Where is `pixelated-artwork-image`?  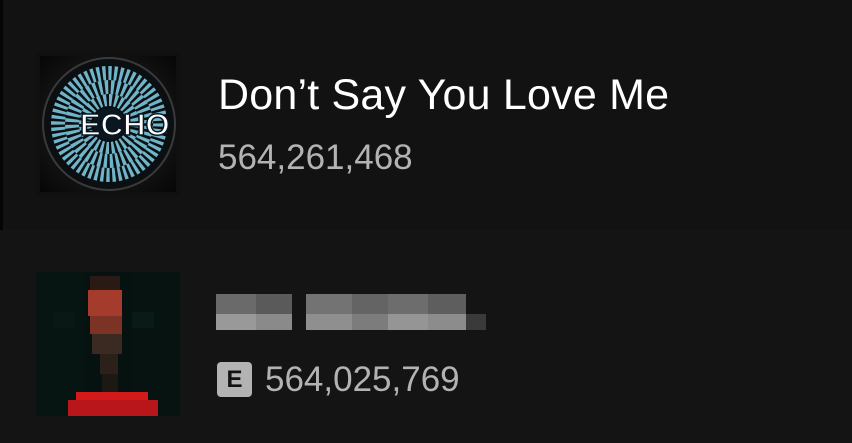 pixelated-artwork-image is located at coordinates (108, 344).